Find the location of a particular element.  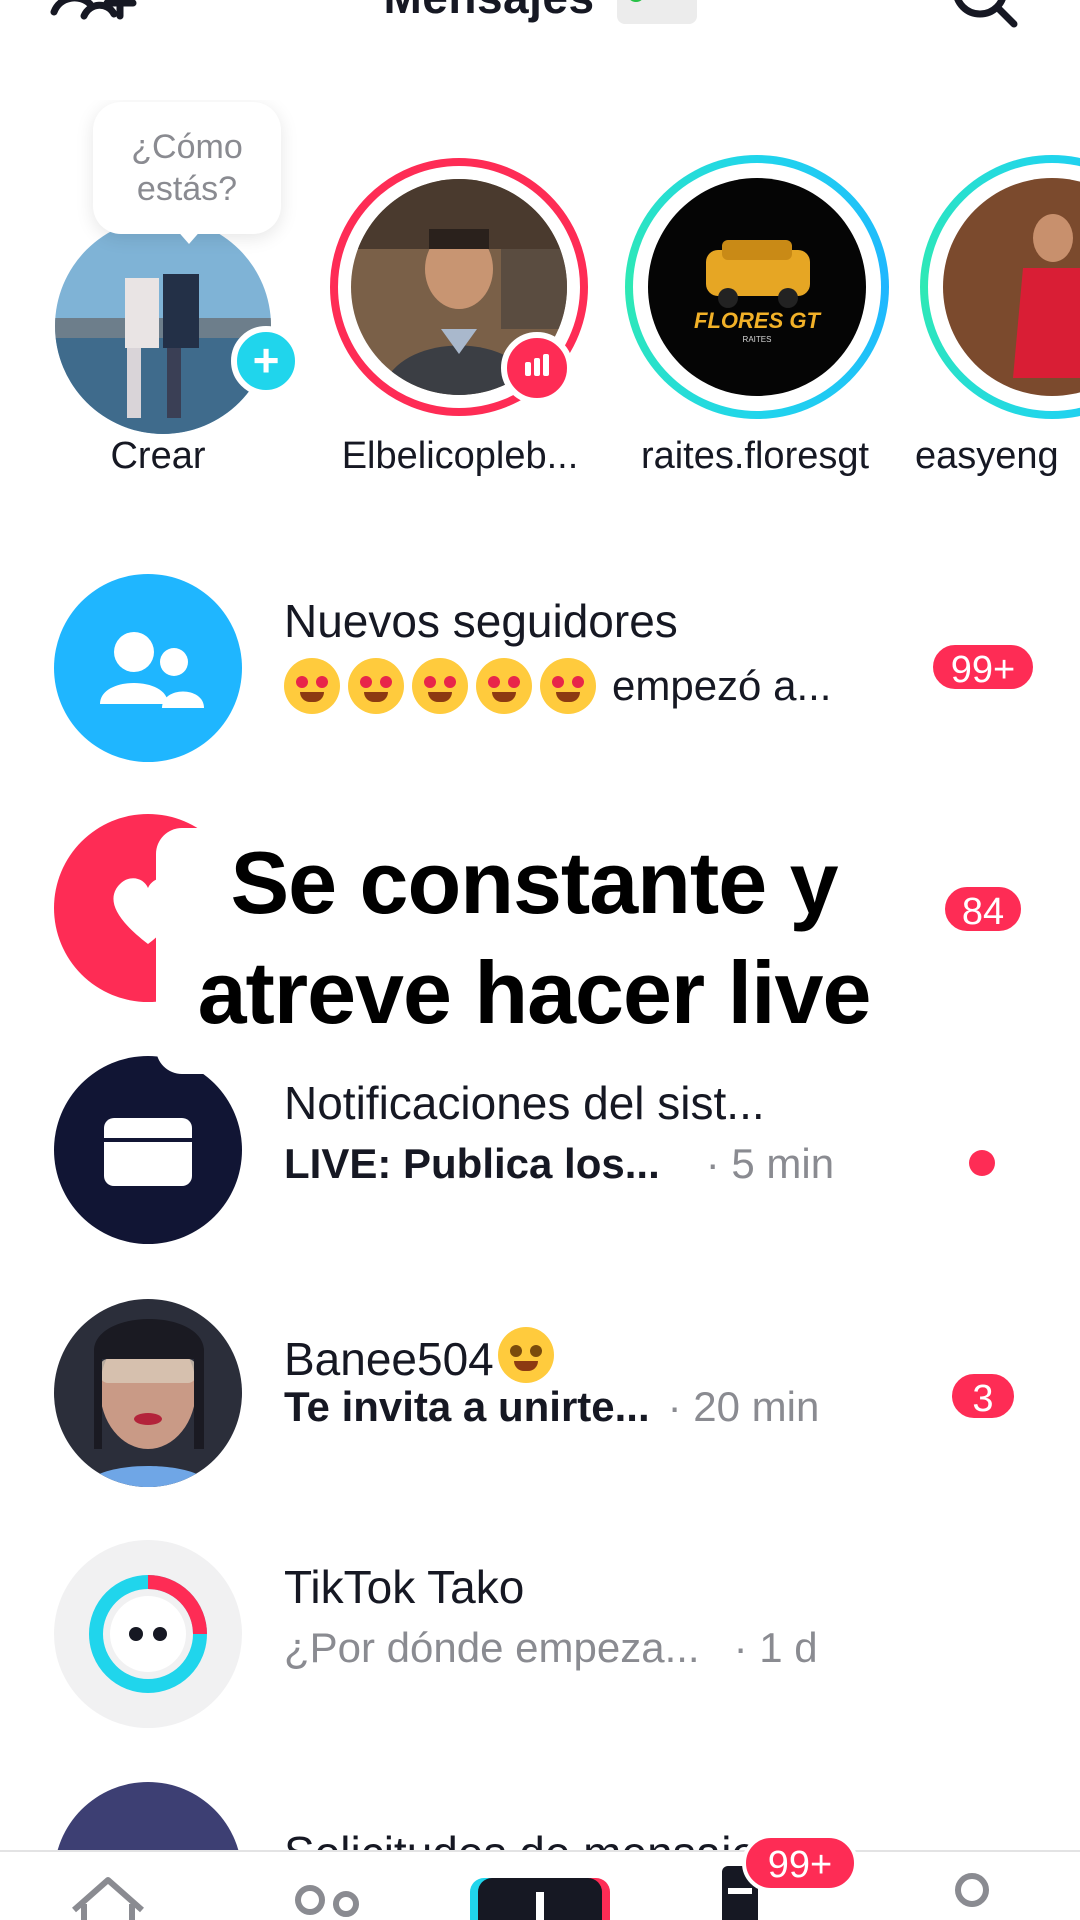

story-create: ¿Cómo estás? + Crear is located at coordinates (163, 300).